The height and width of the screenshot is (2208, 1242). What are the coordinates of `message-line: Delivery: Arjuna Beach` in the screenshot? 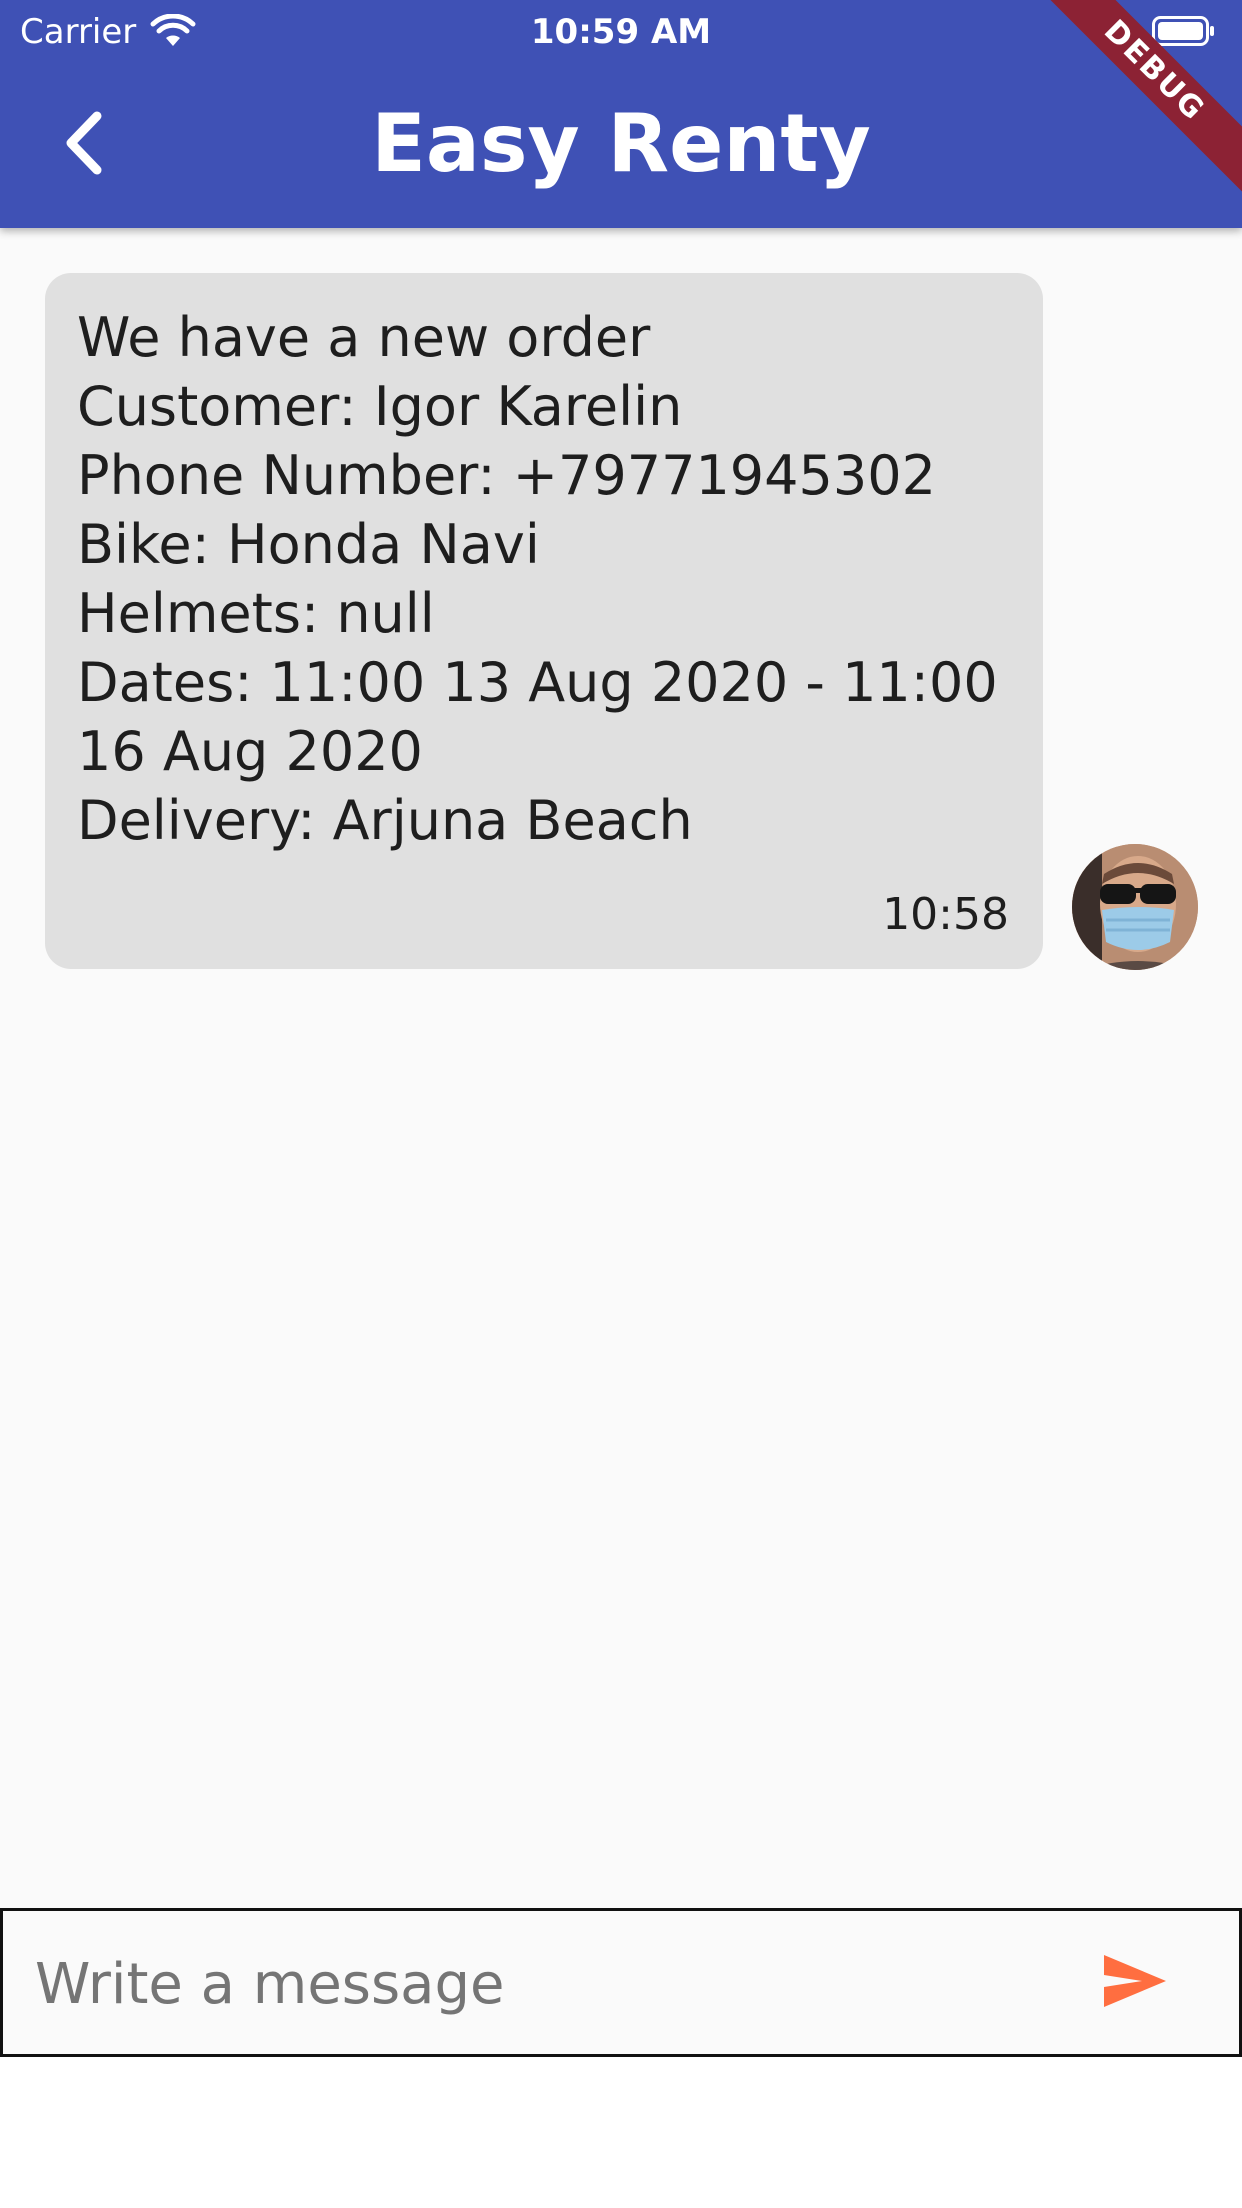 It's located at (385, 820).